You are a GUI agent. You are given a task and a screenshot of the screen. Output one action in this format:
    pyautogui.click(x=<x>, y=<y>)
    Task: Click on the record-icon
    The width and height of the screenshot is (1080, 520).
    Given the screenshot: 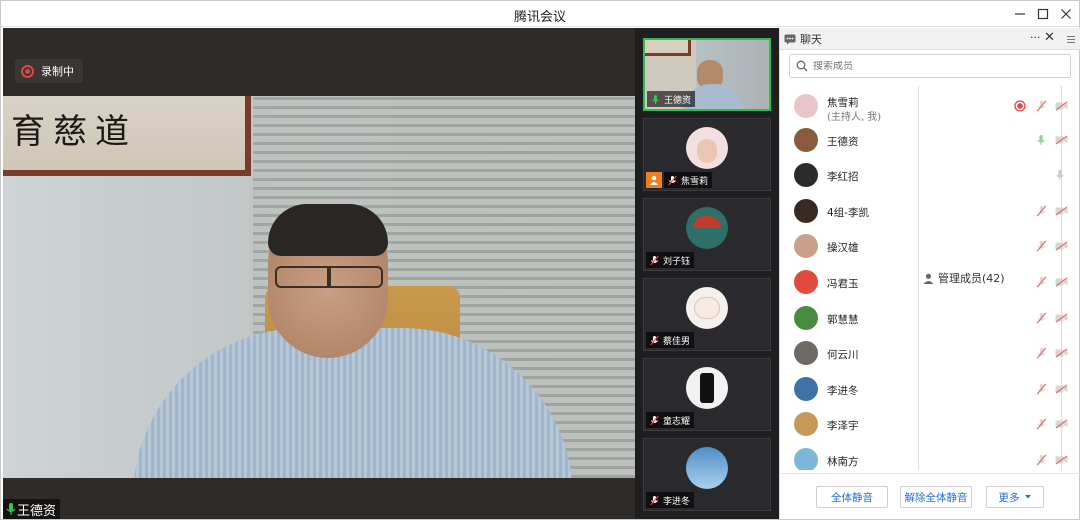 What is the action you would take?
    pyautogui.click(x=27, y=71)
    